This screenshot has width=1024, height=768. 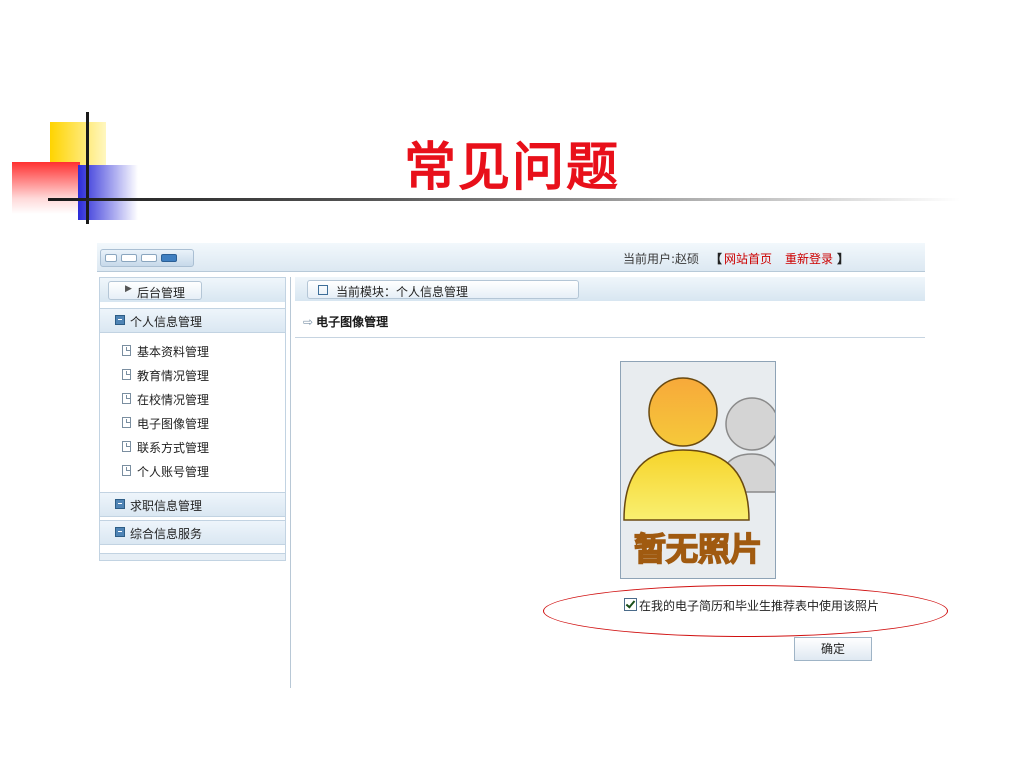 I want to click on home-link: 网站首页, so click(x=748, y=258).